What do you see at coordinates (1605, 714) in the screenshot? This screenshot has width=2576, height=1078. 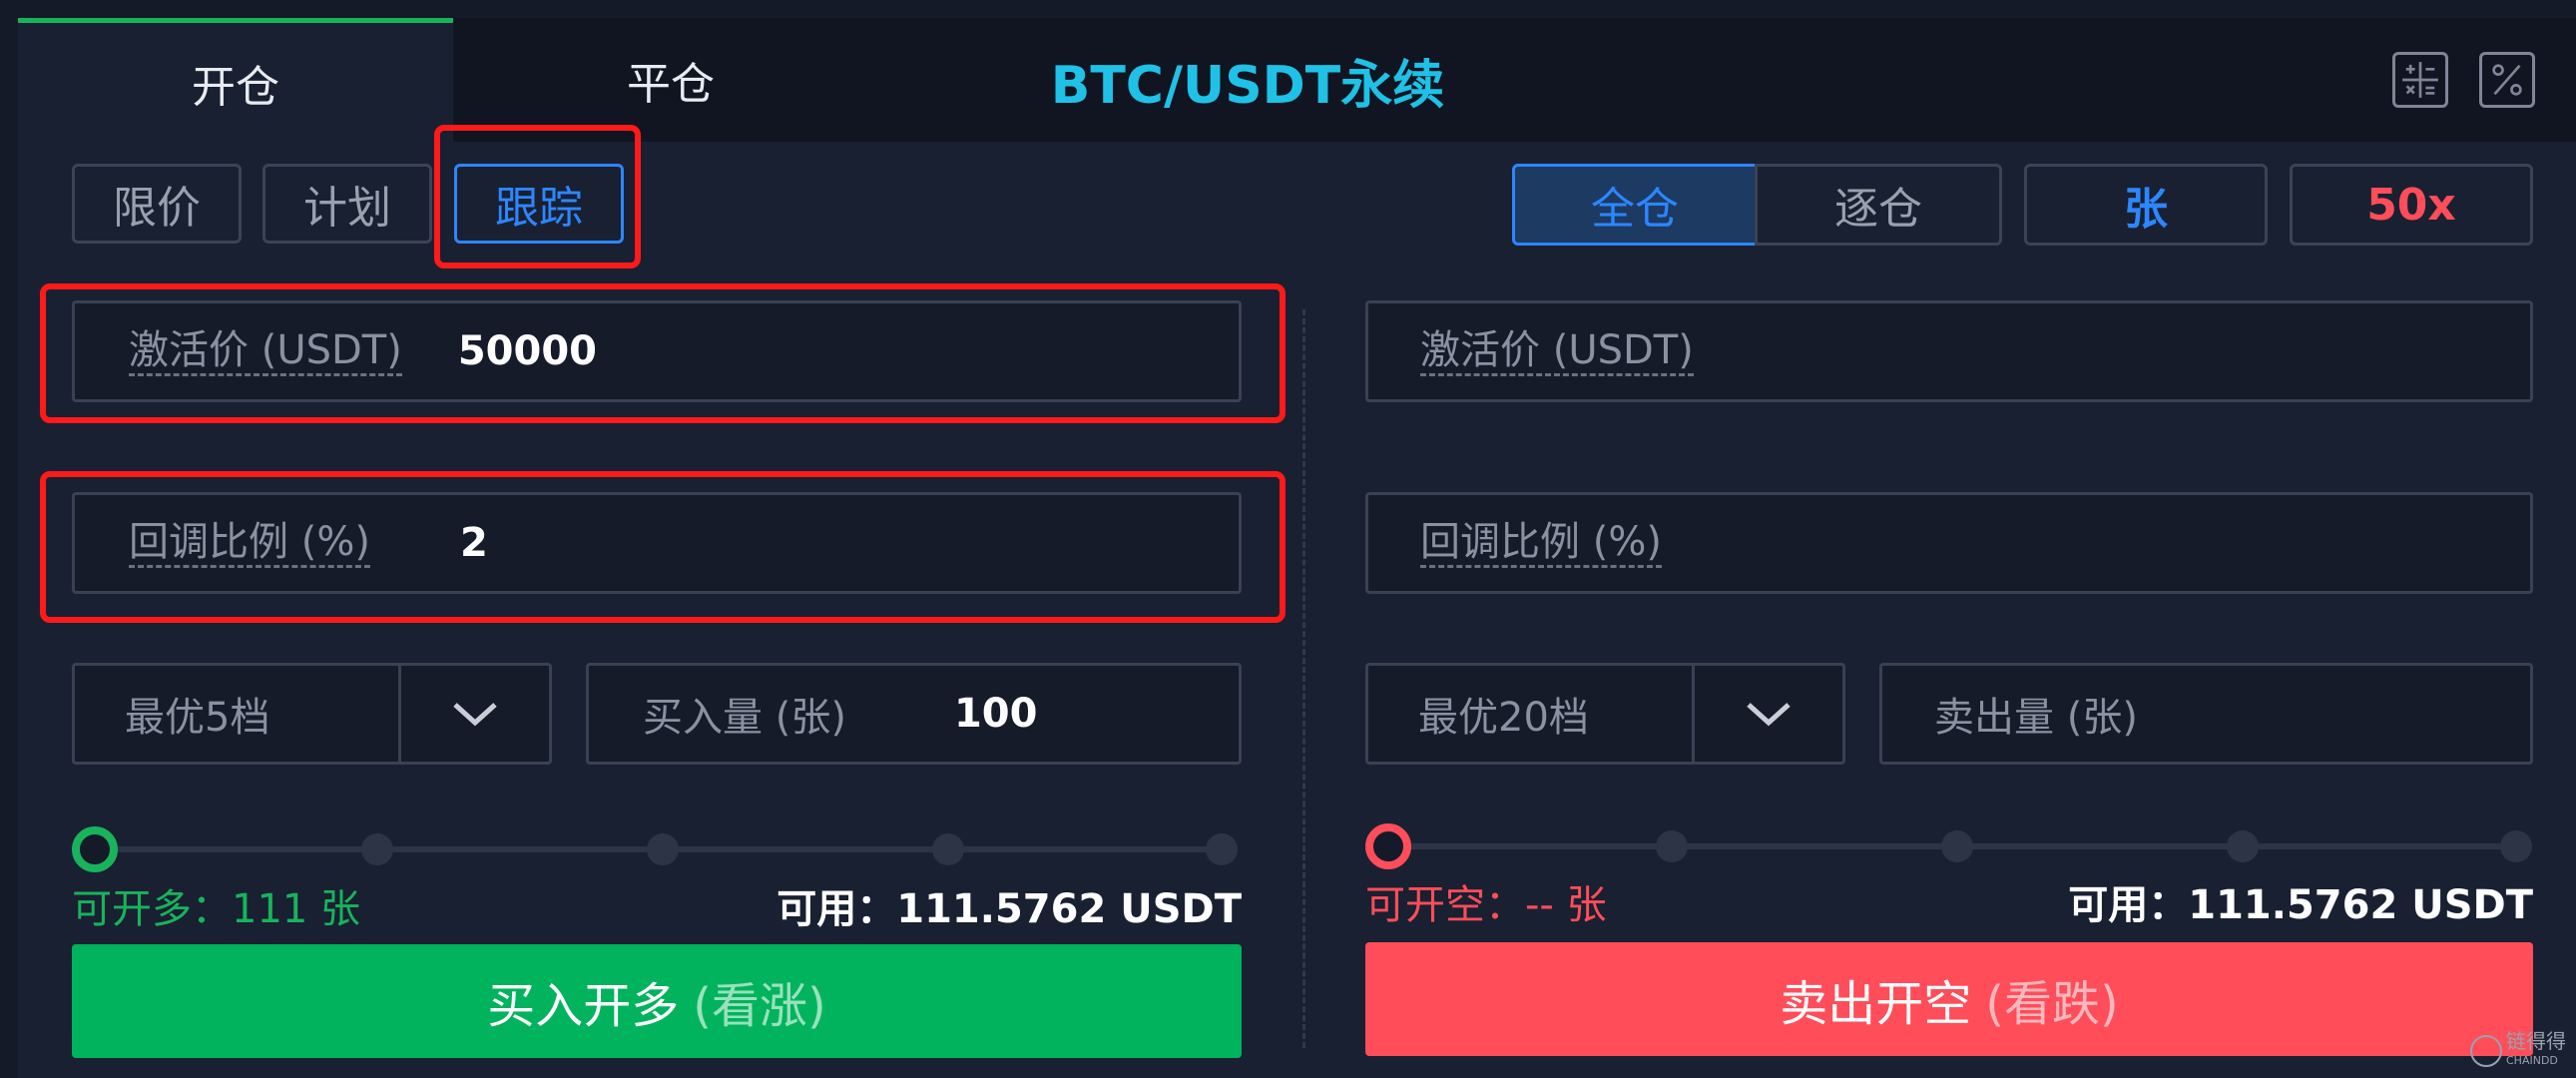 I see `sell-price-level-select: 最优20档` at bounding box center [1605, 714].